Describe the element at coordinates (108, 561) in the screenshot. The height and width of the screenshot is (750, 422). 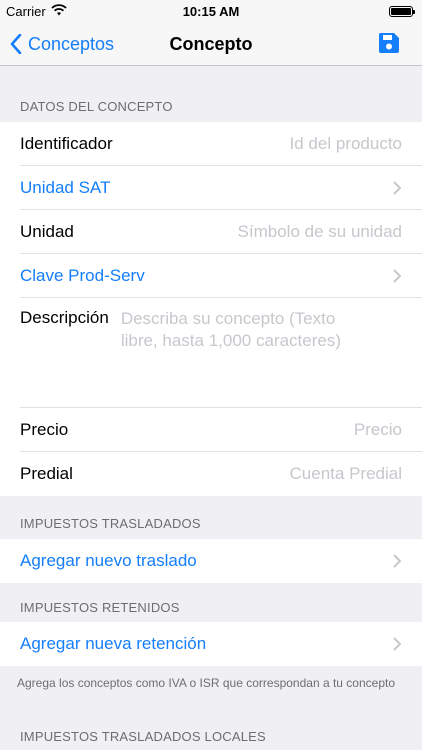
I see `agregar-traslado-button: Agregar nuevo traslado` at that location.